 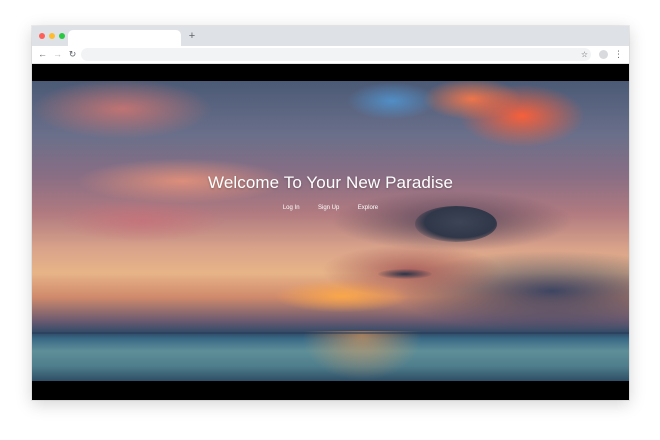 What do you see at coordinates (362, 356) in the screenshot?
I see `sun-reflection` at bounding box center [362, 356].